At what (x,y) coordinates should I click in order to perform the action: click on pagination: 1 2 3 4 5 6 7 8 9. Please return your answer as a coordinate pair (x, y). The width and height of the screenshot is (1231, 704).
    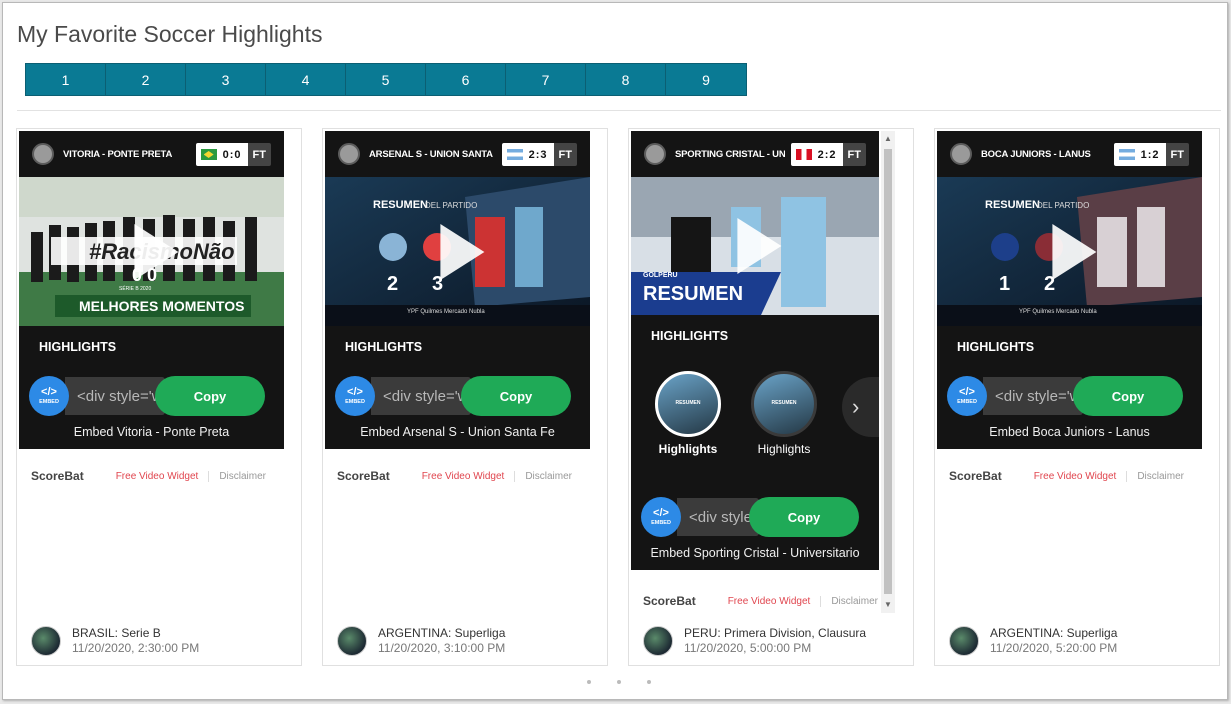
    Looking at the image, I should click on (386, 79).